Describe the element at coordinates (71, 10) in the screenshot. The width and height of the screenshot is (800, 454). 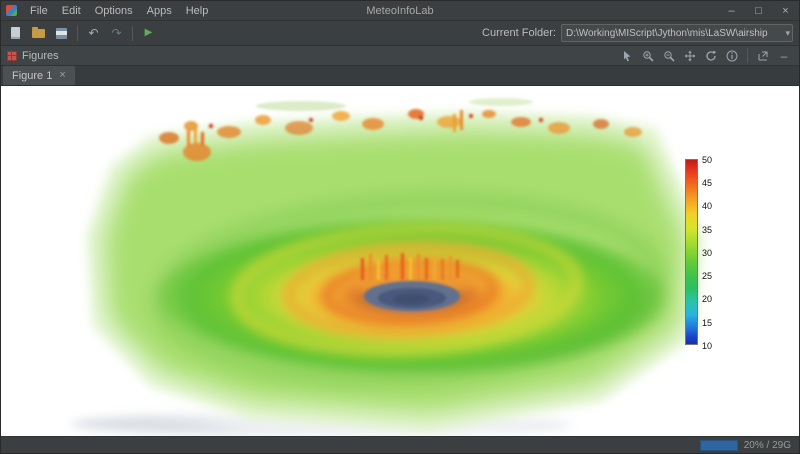
I see `menu-edit: Edit` at that location.